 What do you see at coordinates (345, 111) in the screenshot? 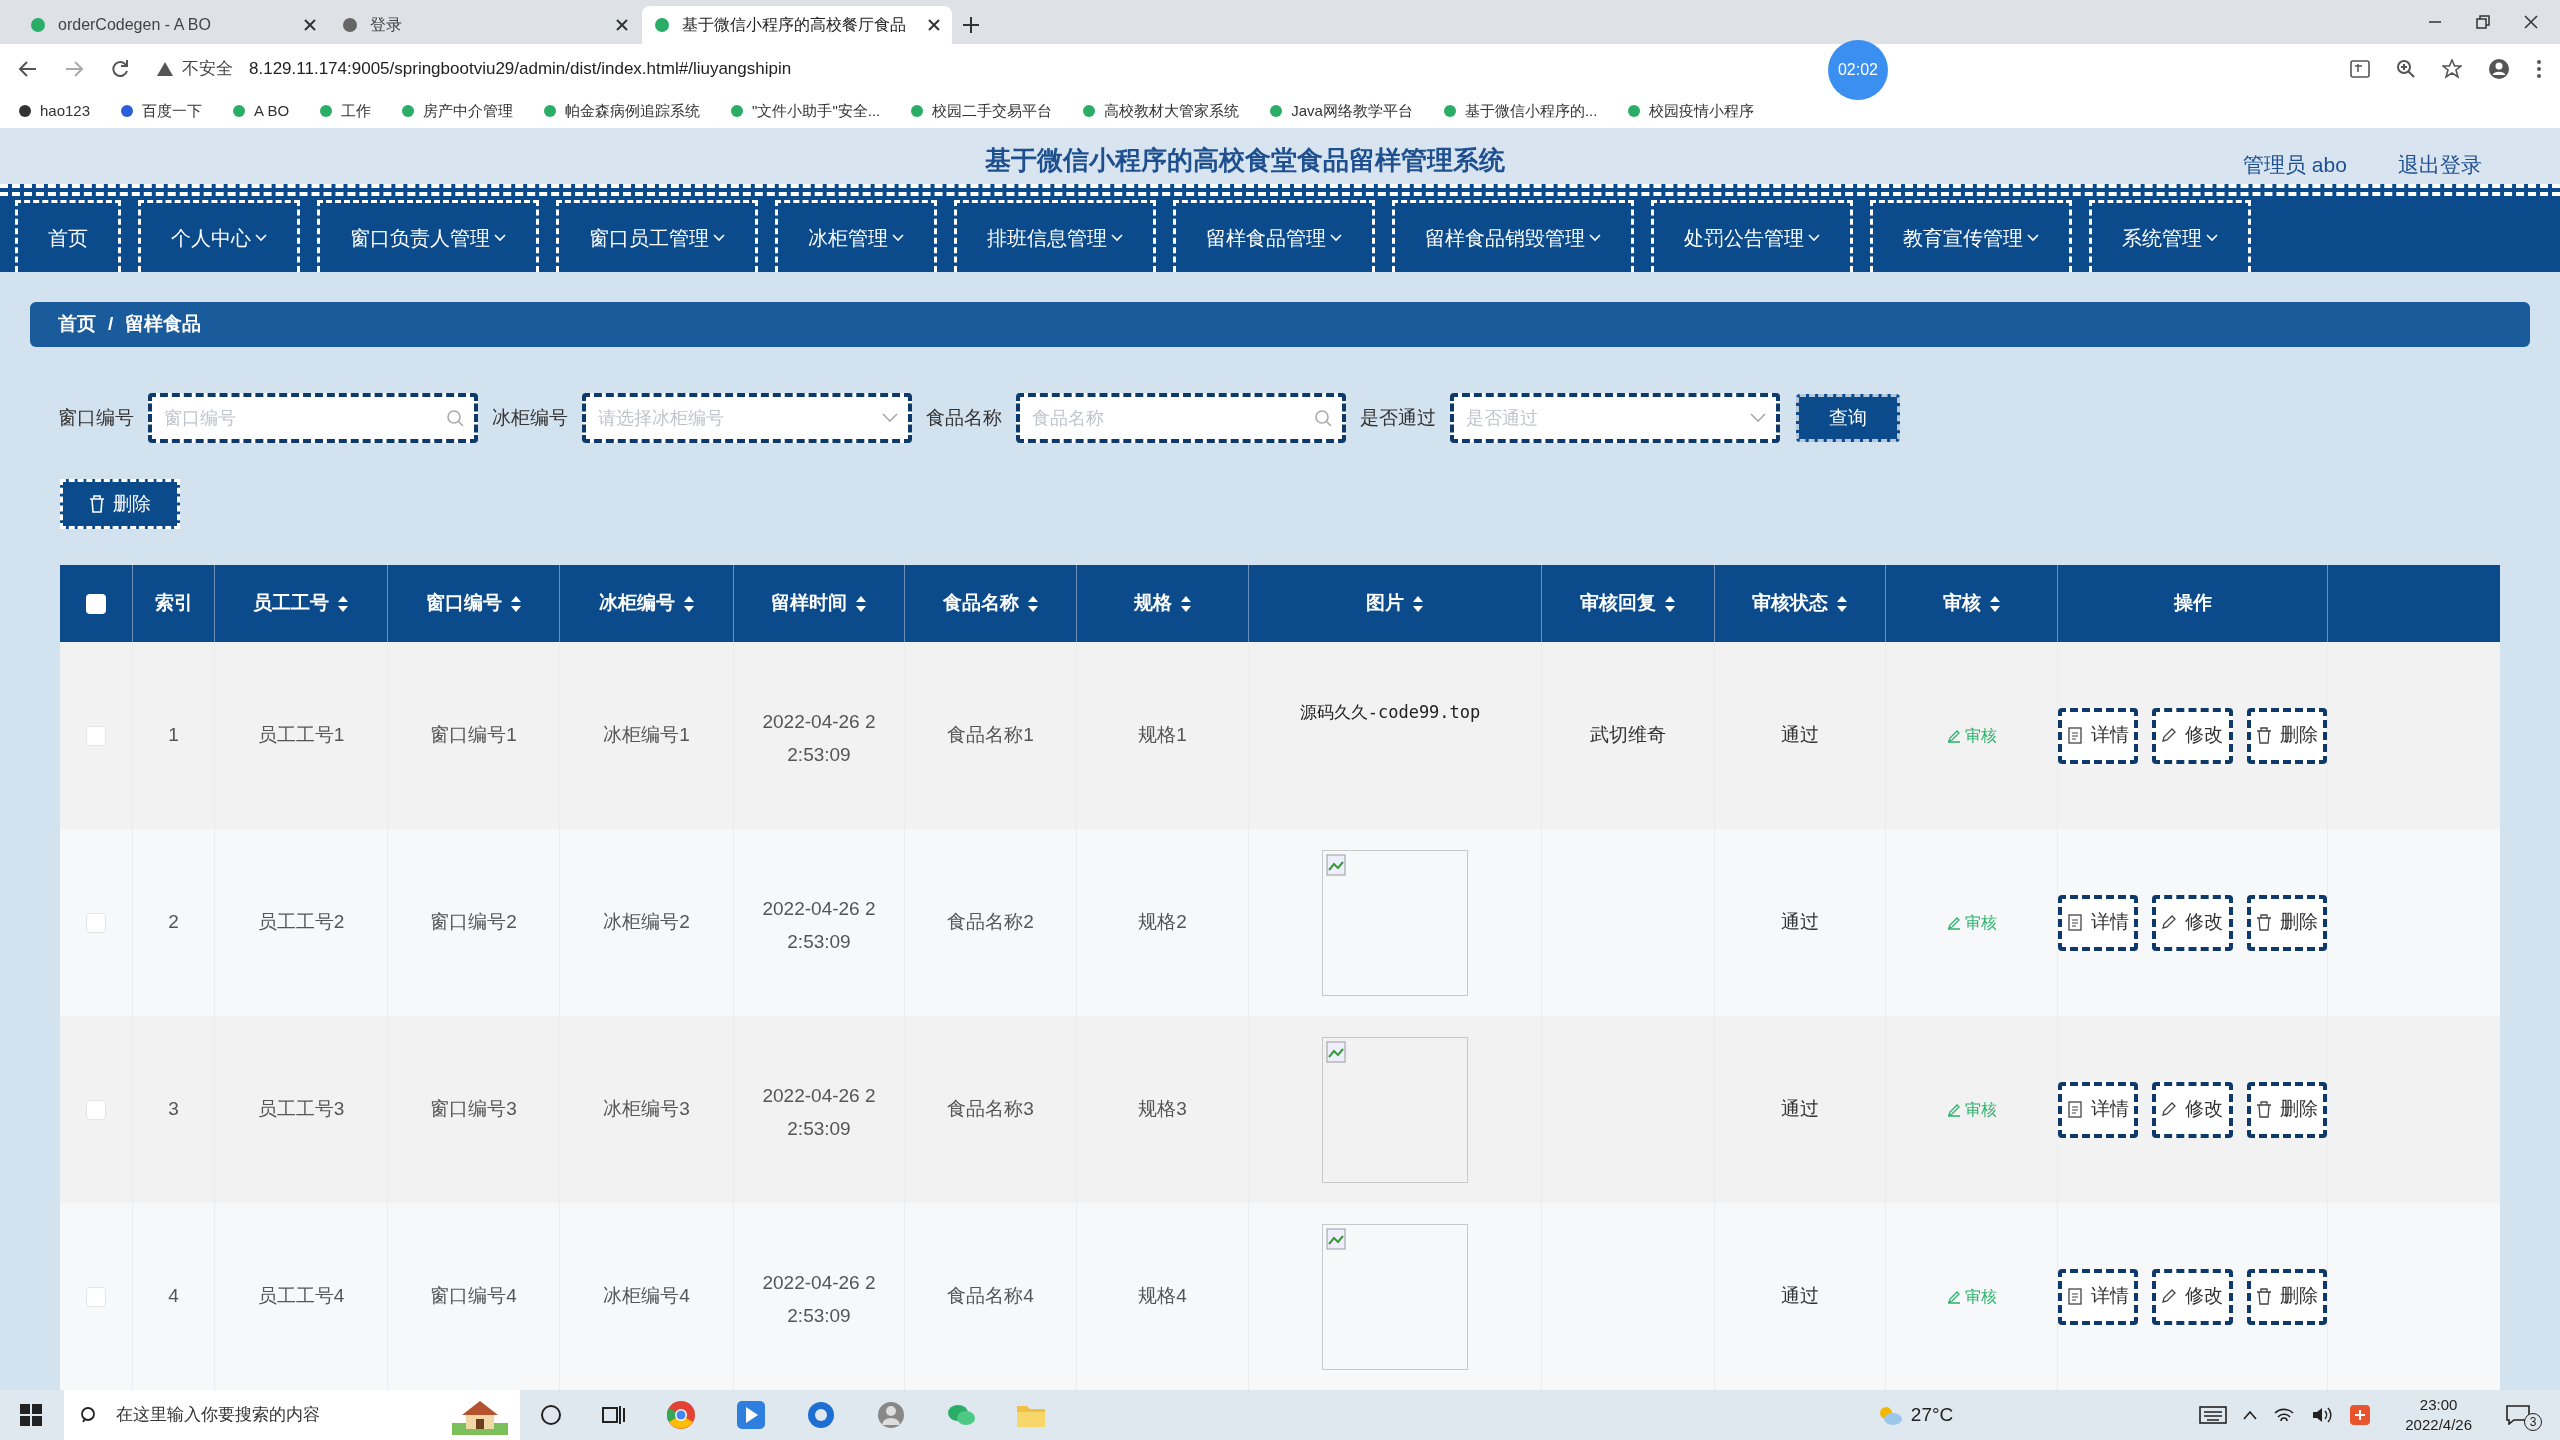
I see `bookmark: 工作` at bounding box center [345, 111].